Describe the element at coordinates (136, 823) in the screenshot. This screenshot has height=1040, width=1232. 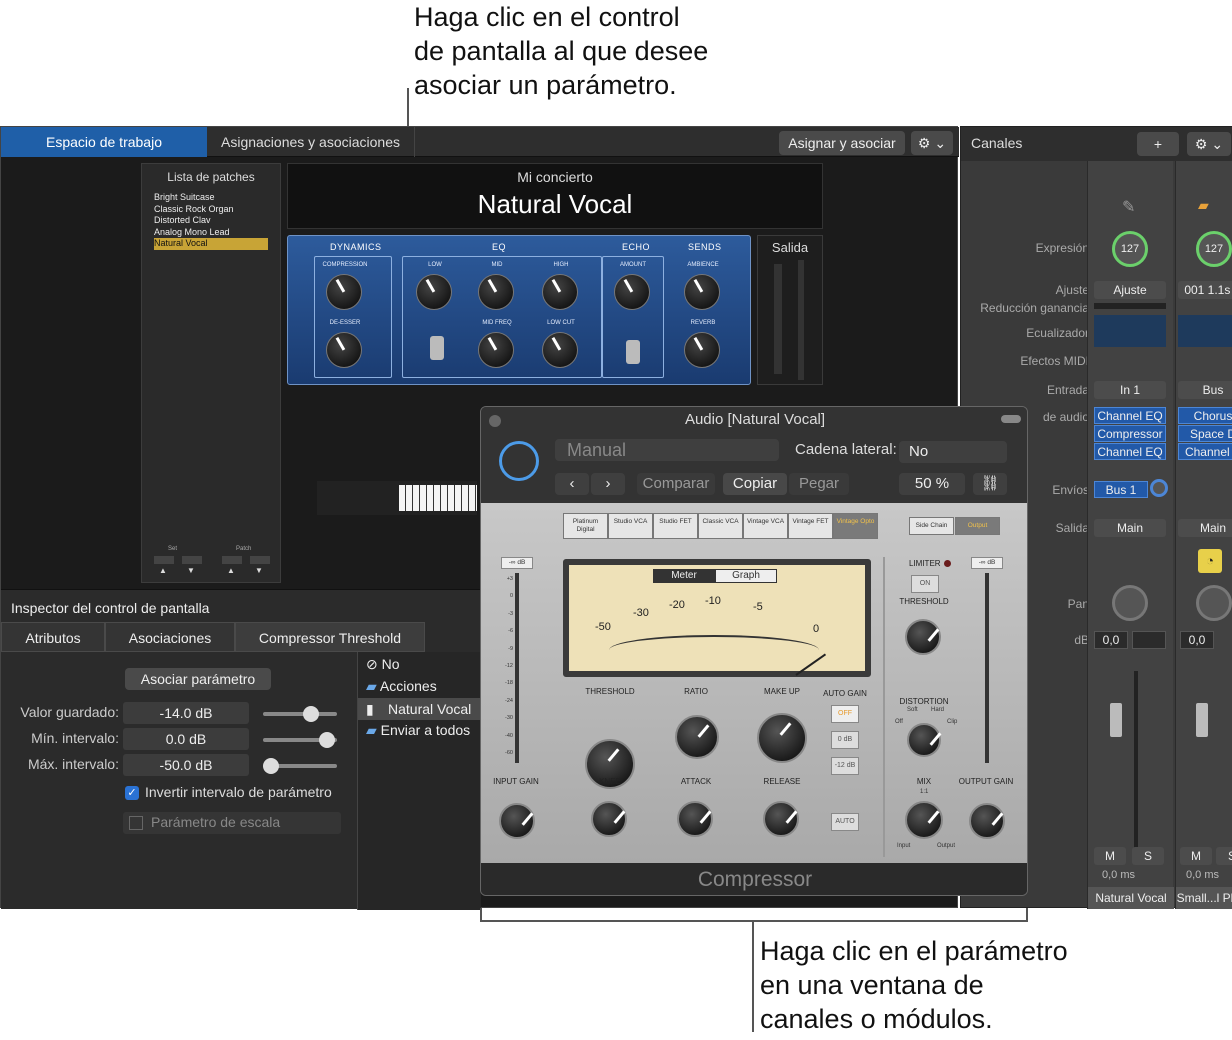
I see `scale-checkbox` at that location.